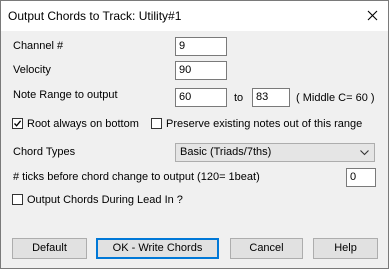 The image size is (389, 269). What do you see at coordinates (226, 152) in the screenshot?
I see `chord-types-value: Basic (Triads/7ths)` at bounding box center [226, 152].